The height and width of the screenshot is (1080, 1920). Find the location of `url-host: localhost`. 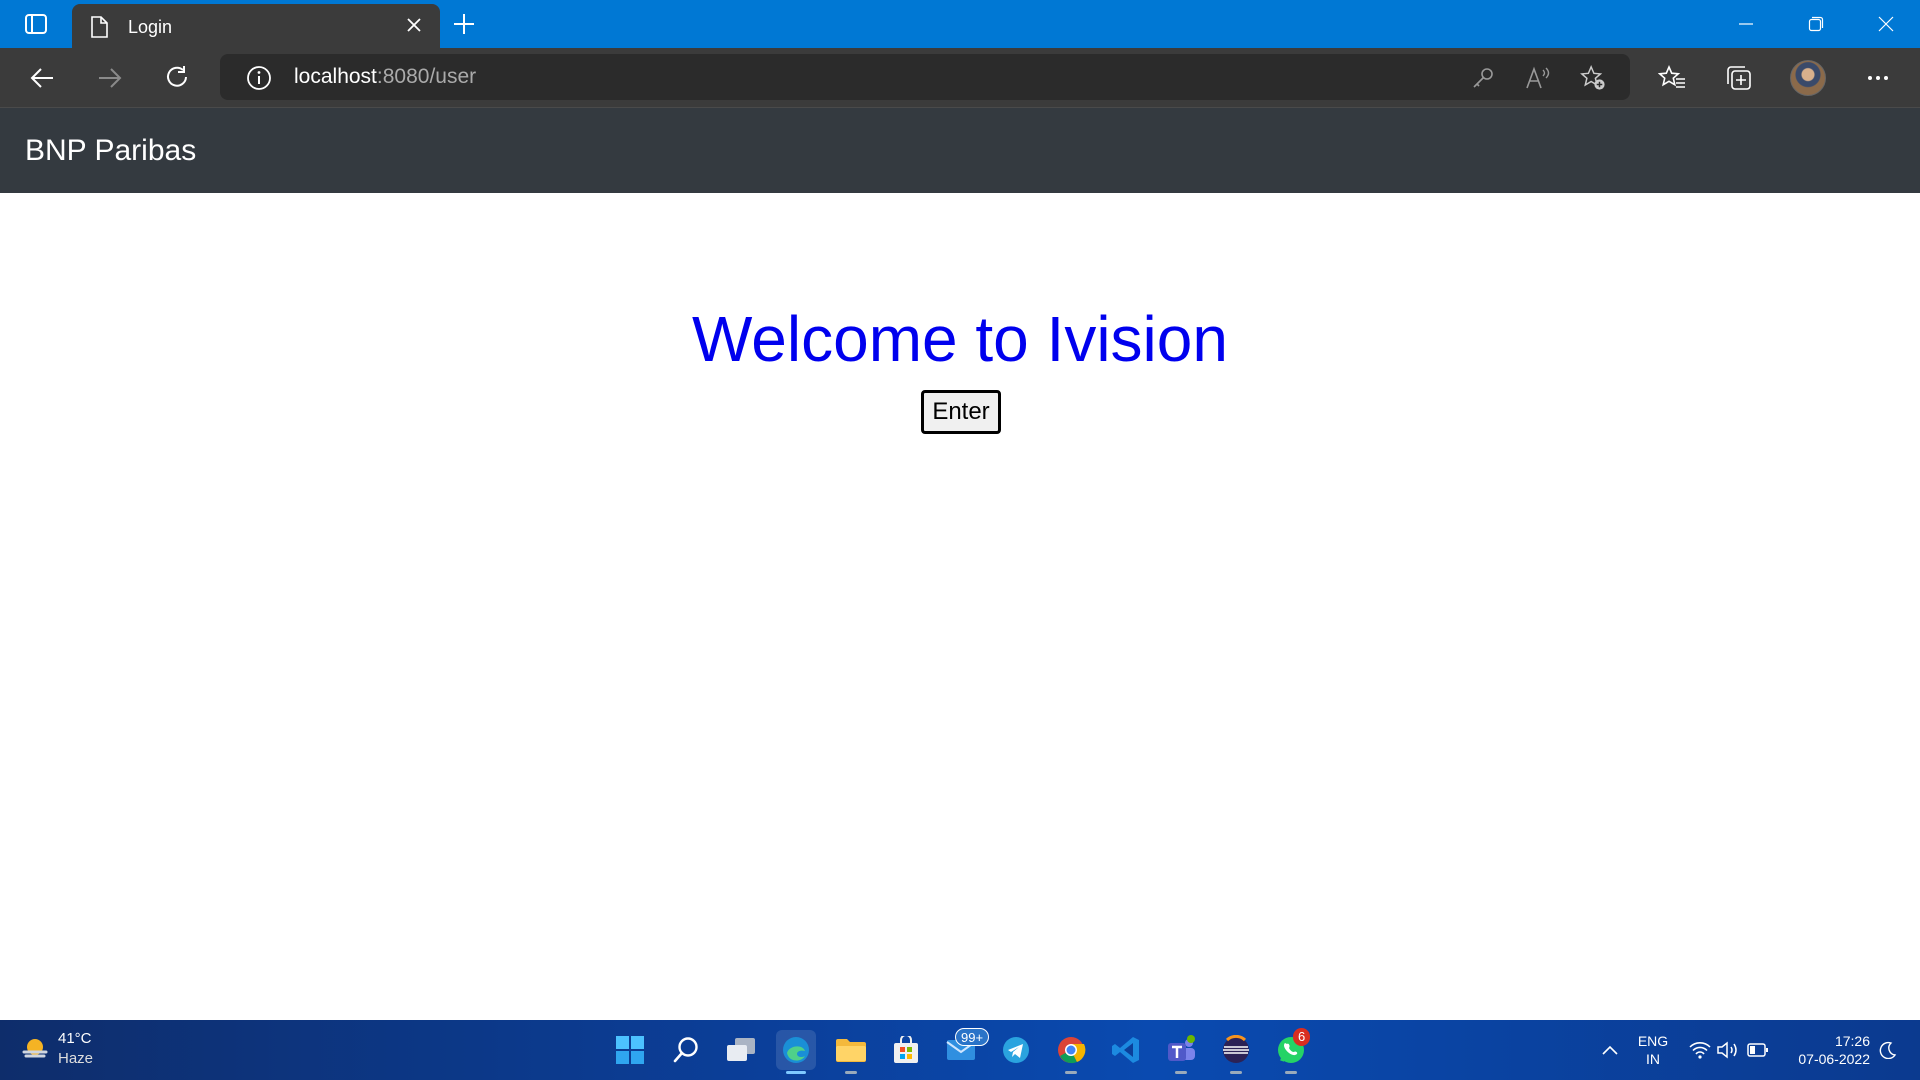

url-host: localhost is located at coordinates (335, 76).